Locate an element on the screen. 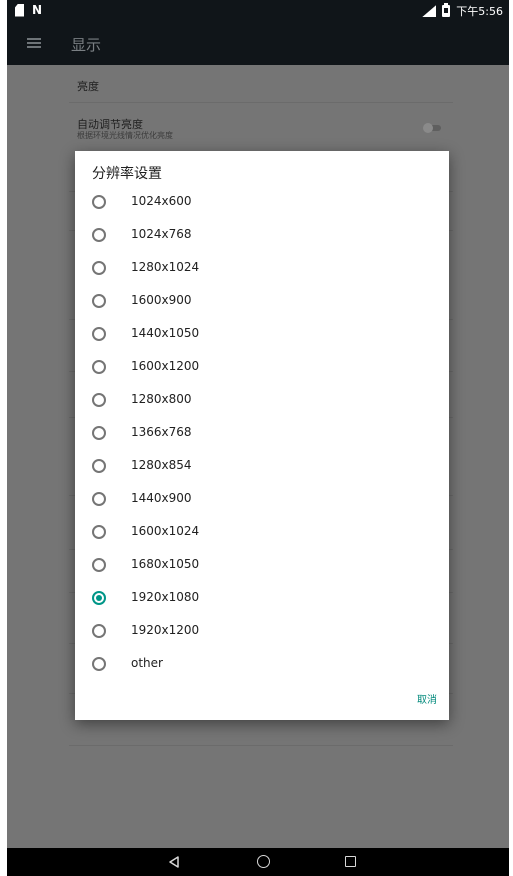  option-1440x1050: 1440x1050 is located at coordinates (262, 333).